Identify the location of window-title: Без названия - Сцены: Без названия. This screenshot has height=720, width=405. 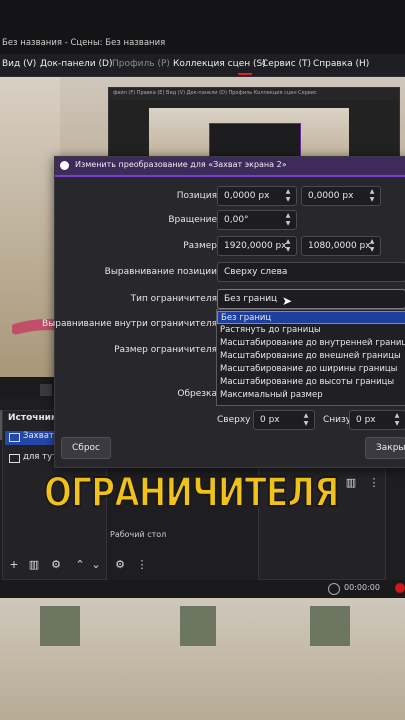
(84, 43).